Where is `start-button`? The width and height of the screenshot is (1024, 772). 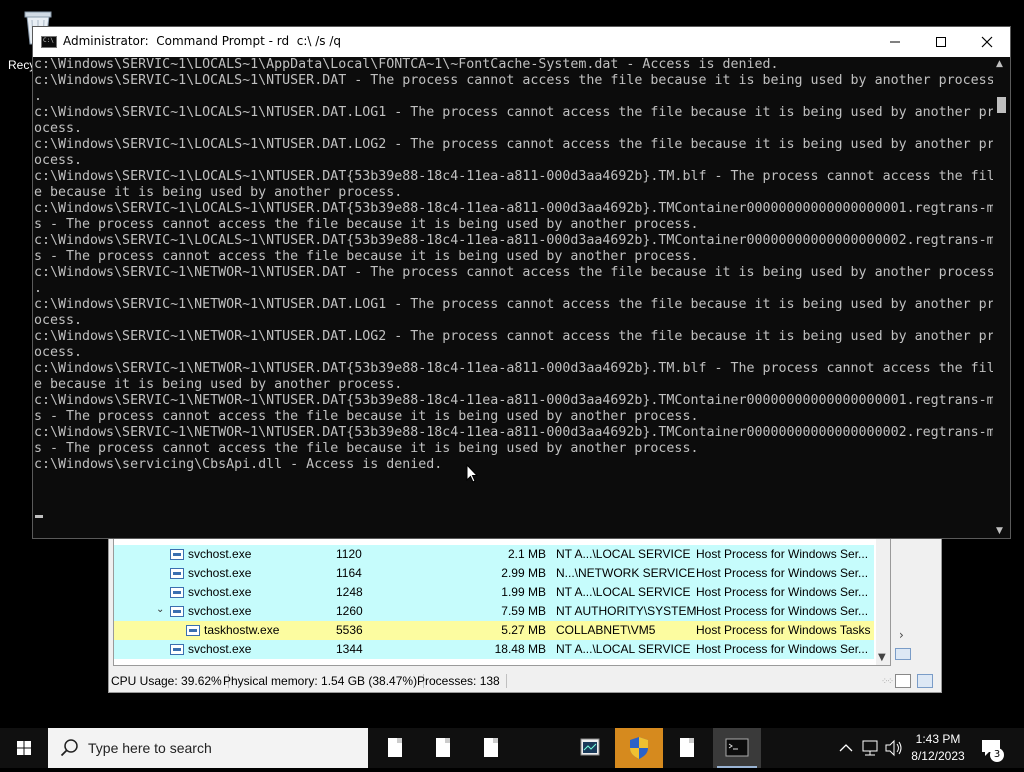
start-button is located at coordinates (24, 748).